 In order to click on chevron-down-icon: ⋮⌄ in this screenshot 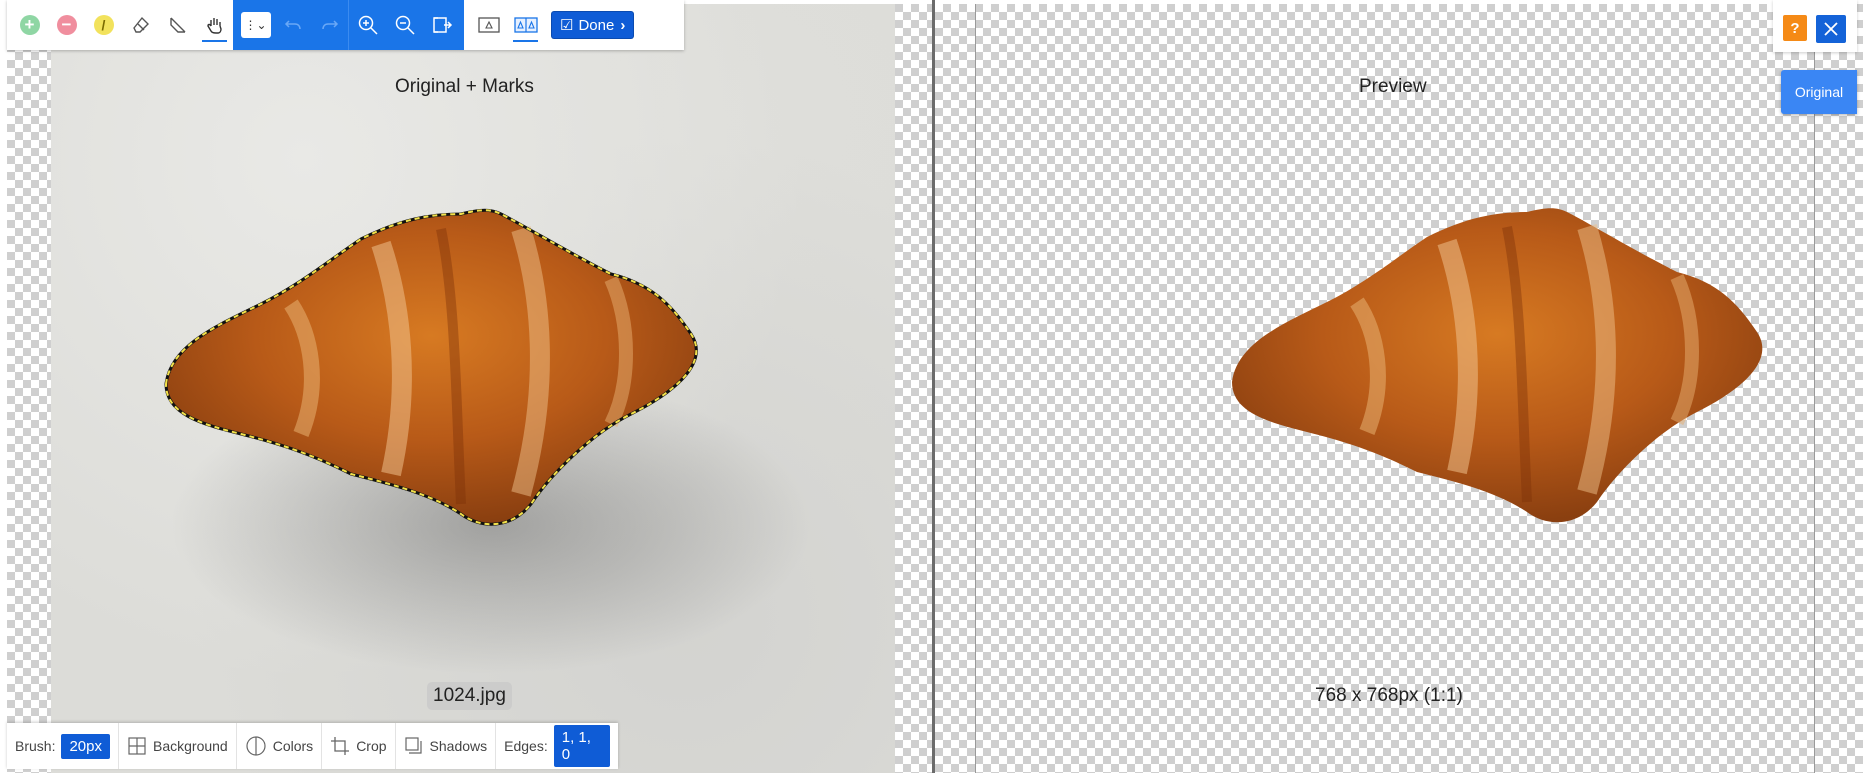, I will do `click(255, 25)`.